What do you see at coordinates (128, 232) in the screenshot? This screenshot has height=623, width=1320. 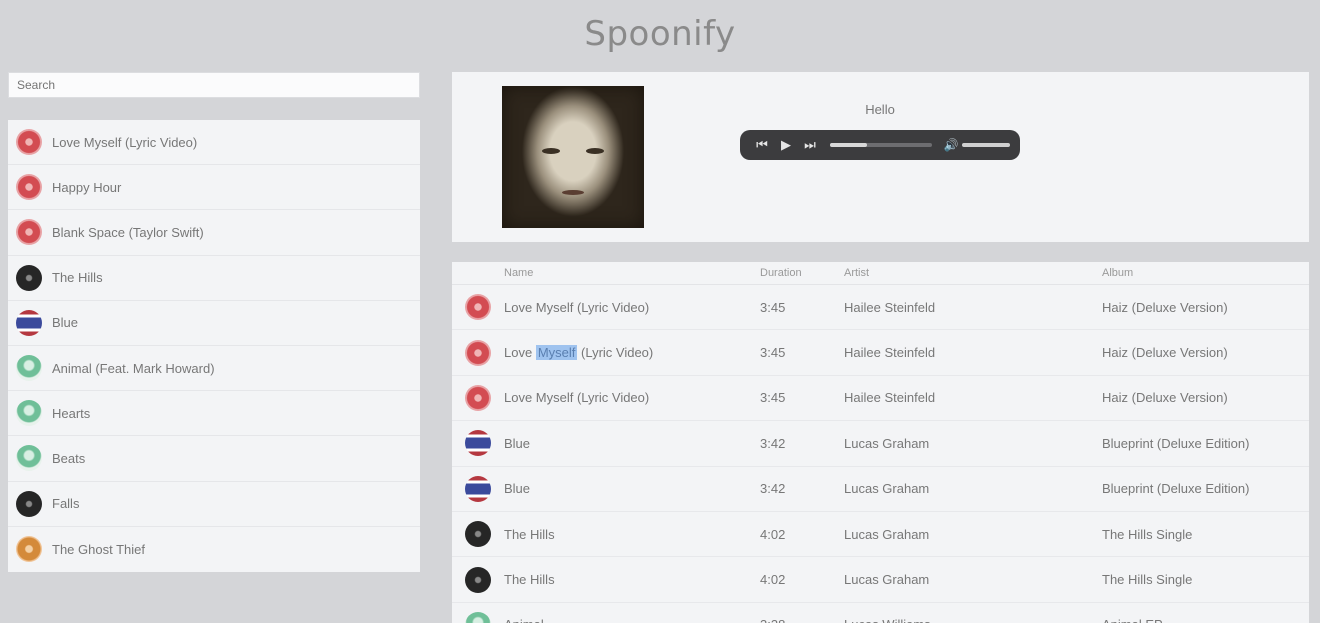 I see `playlist-label: Blank Space (Taylor Swift)` at bounding box center [128, 232].